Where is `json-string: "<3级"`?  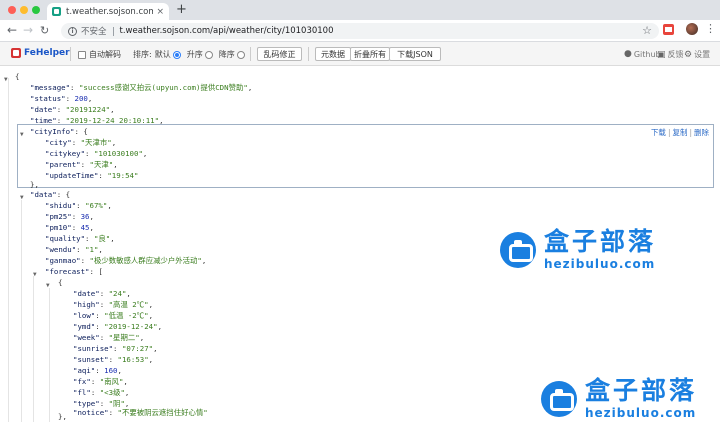
json-string: "<3级" is located at coordinates (112, 392).